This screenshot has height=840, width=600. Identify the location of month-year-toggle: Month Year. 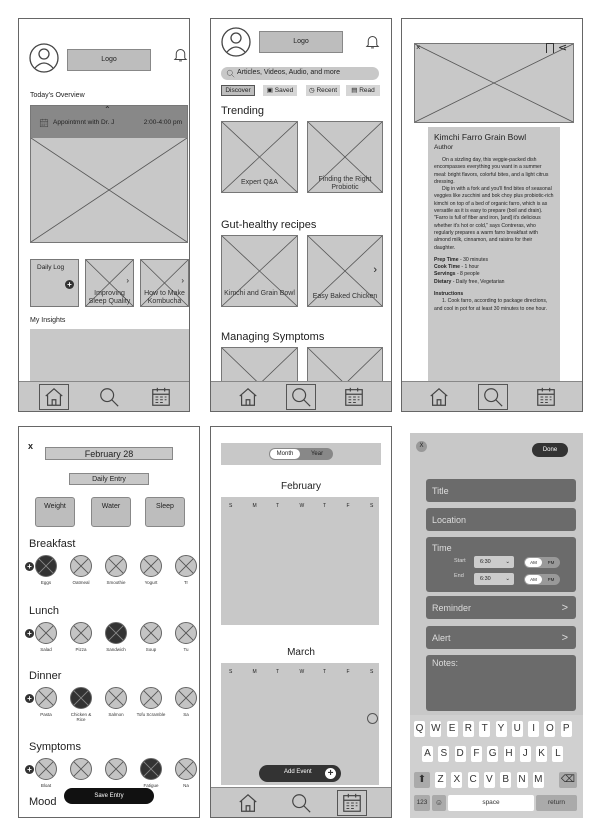
(301, 454).